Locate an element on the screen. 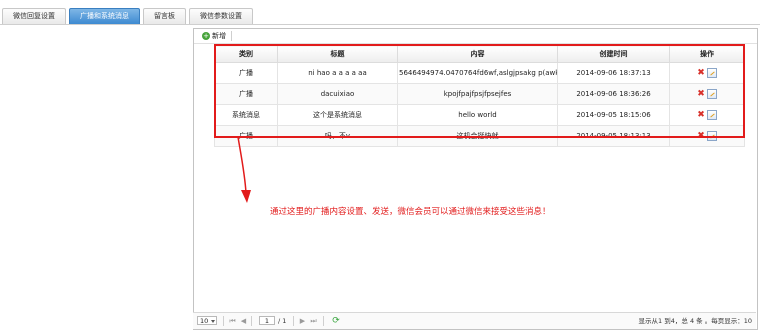 The height and width of the screenshot is (335, 760). cell-content: hello world is located at coordinates (477, 115).